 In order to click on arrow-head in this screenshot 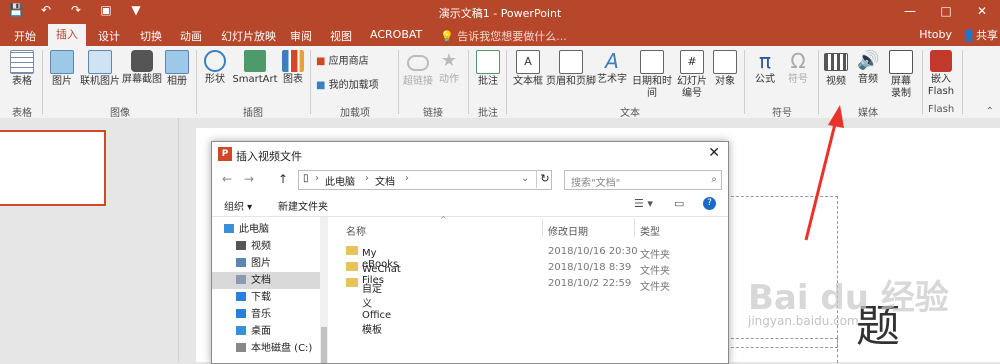, I will do `click(836, 116)`.